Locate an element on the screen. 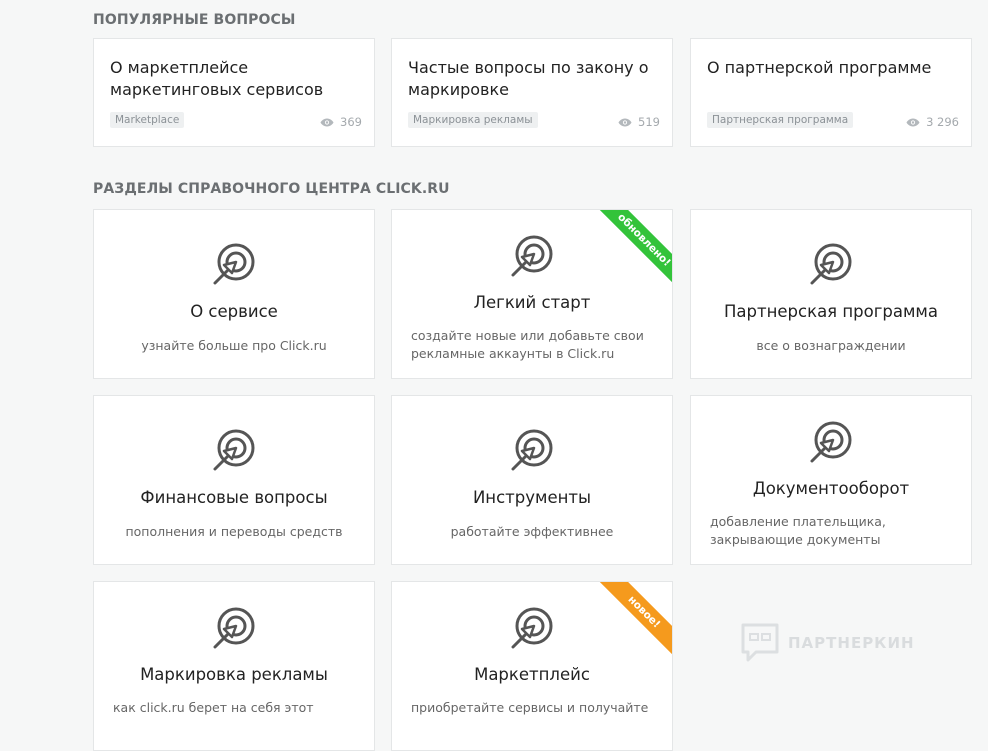 The image size is (988, 751). question-tag: Маркировка рекламы is located at coordinates (473, 120).